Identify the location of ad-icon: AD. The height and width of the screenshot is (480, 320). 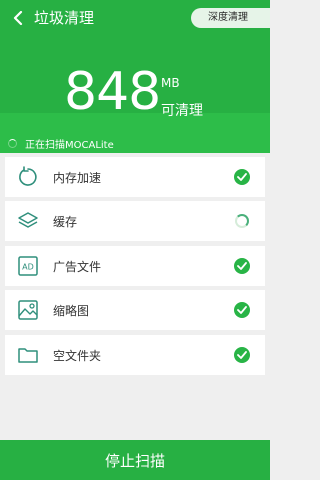
(28, 266).